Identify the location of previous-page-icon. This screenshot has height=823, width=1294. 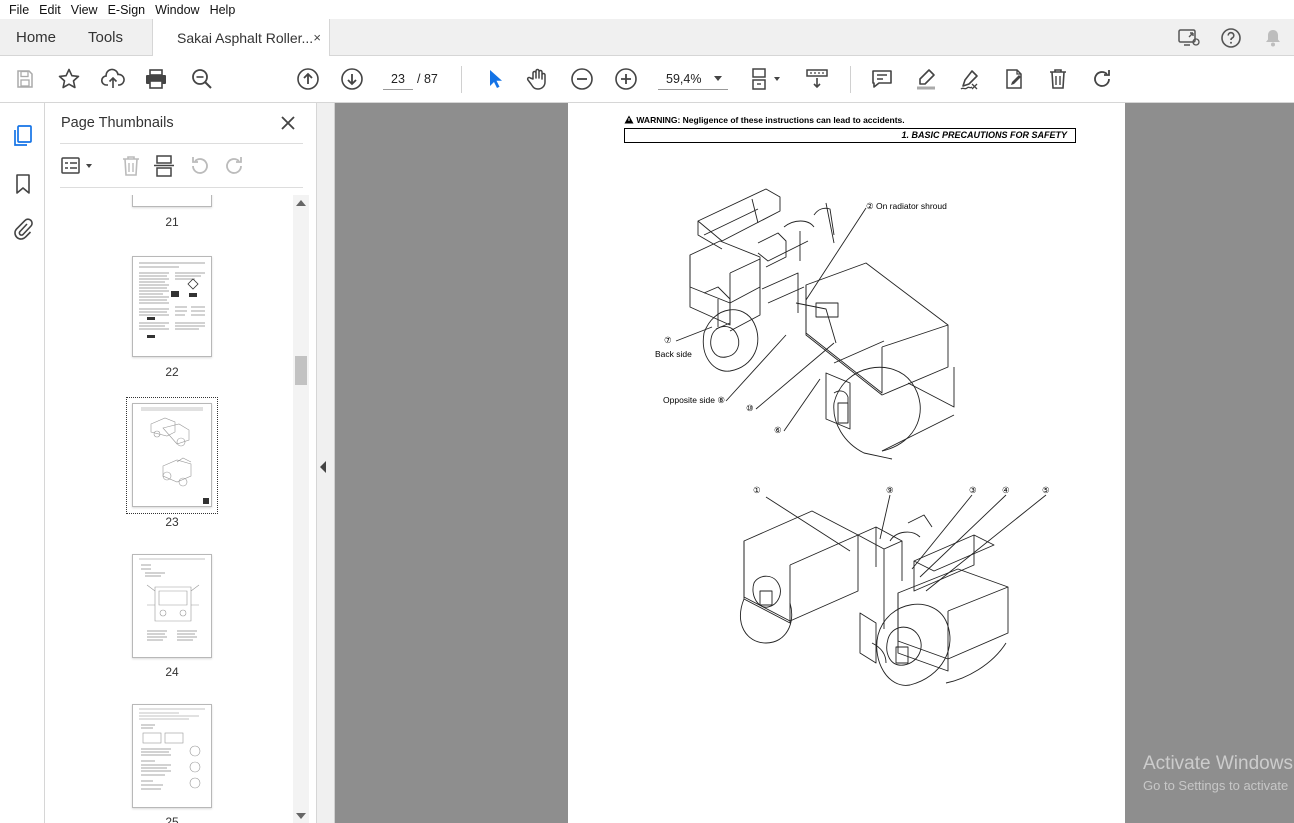
(308, 79).